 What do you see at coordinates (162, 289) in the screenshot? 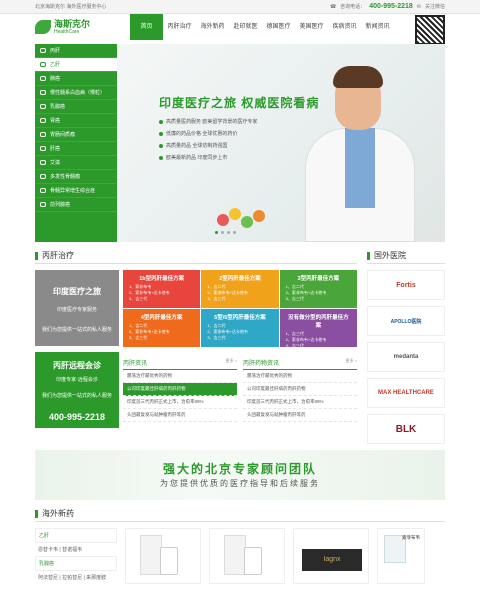
I see `genotype-plan-card: 1b型丙肝最佳方案 1、索非布韦 2、索非布韦+达卡他韦 3、吉三代` at bounding box center [162, 289].